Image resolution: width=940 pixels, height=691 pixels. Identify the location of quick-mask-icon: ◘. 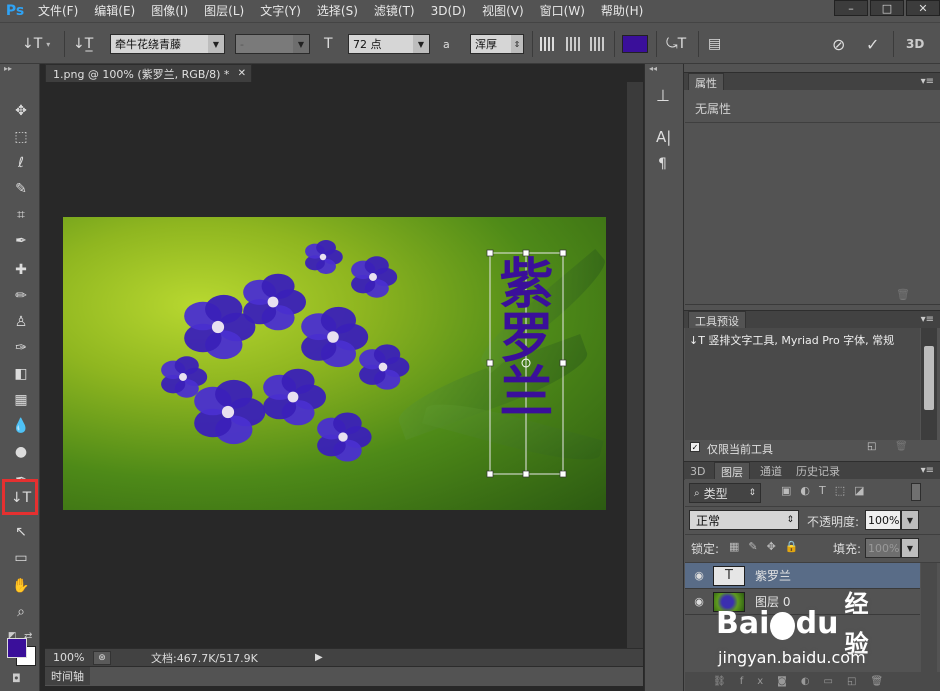
(16, 678).